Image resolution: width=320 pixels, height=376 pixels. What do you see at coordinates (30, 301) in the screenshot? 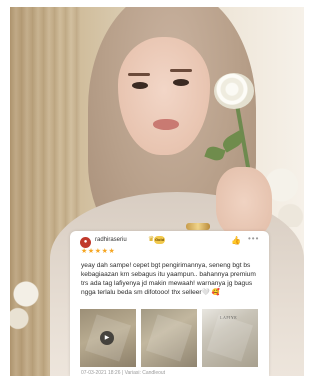
I see `background-flowers-left` at bounding box center [30, 301].